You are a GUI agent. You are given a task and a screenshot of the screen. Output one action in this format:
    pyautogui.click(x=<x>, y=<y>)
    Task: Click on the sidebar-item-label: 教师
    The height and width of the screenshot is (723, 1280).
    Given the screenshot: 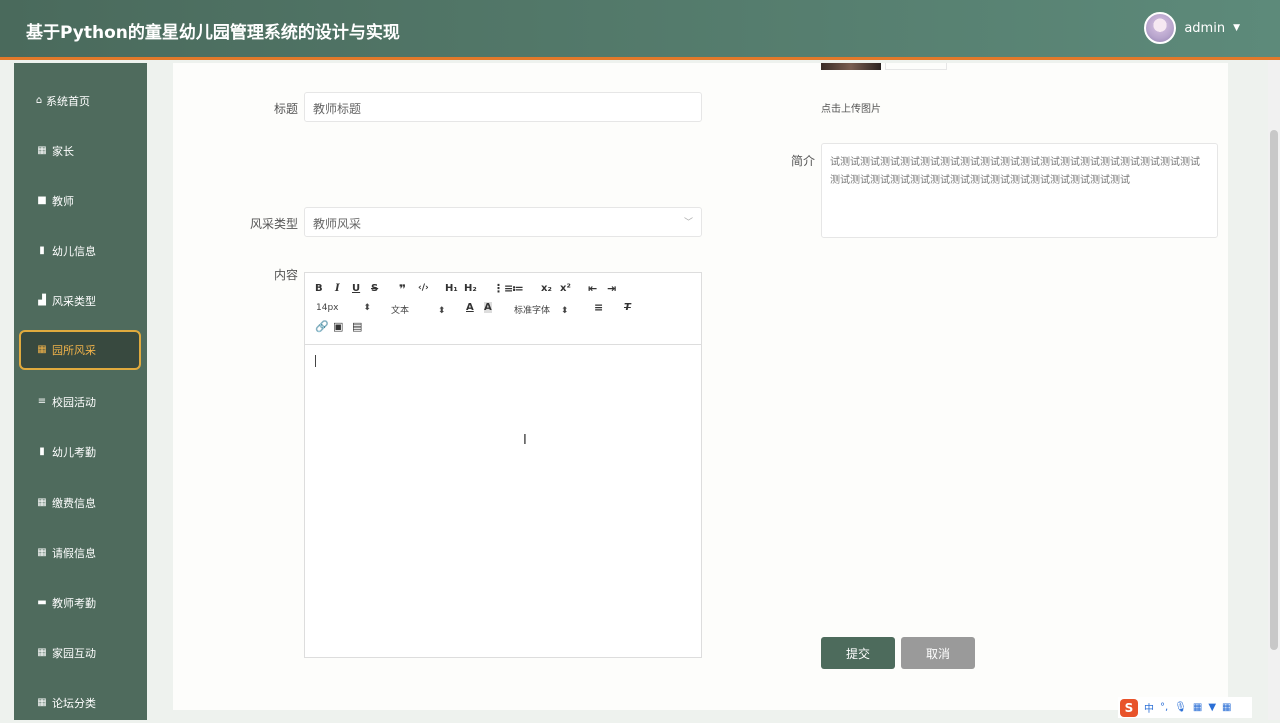 What is the action you would take?
    pyautogui.click(x=63, y=201)
    